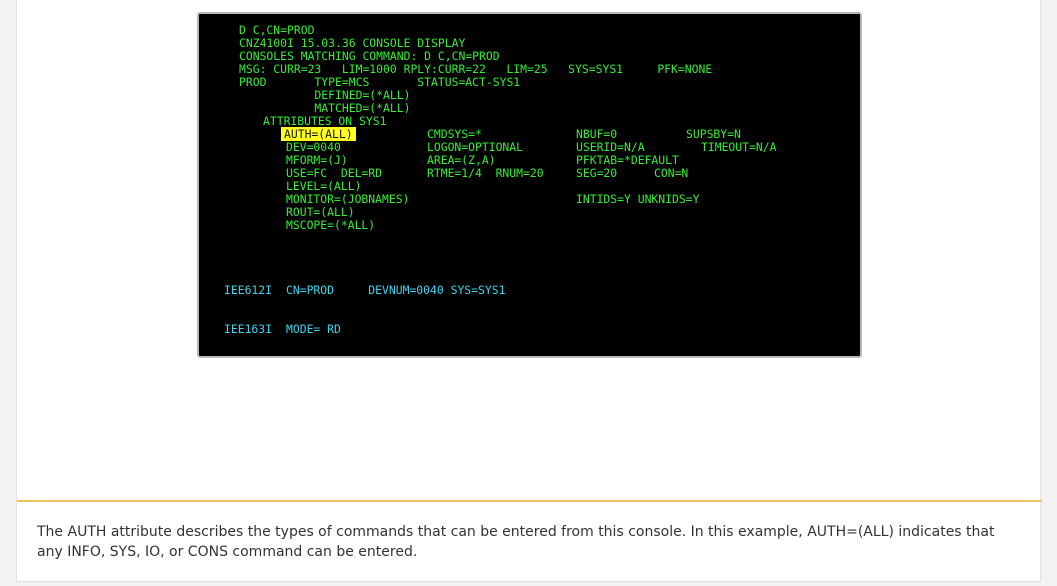  I want to click on message-id-iee612i: IEE612I, so click(248, 290).